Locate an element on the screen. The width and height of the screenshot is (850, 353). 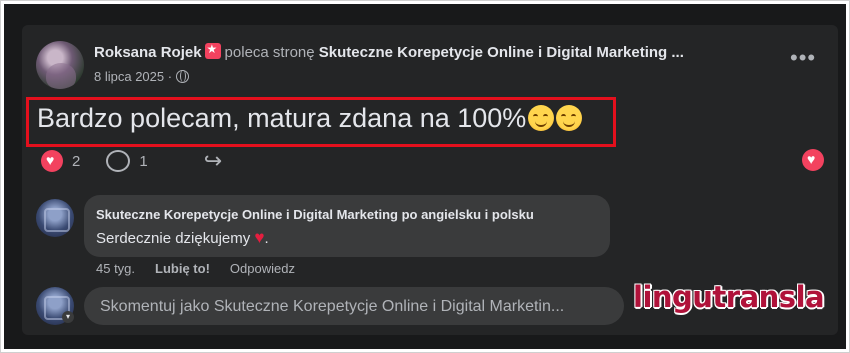
comment-meta: 45 tyg. Lubię to! Odpowiedz is located at coordinates (205, 268).